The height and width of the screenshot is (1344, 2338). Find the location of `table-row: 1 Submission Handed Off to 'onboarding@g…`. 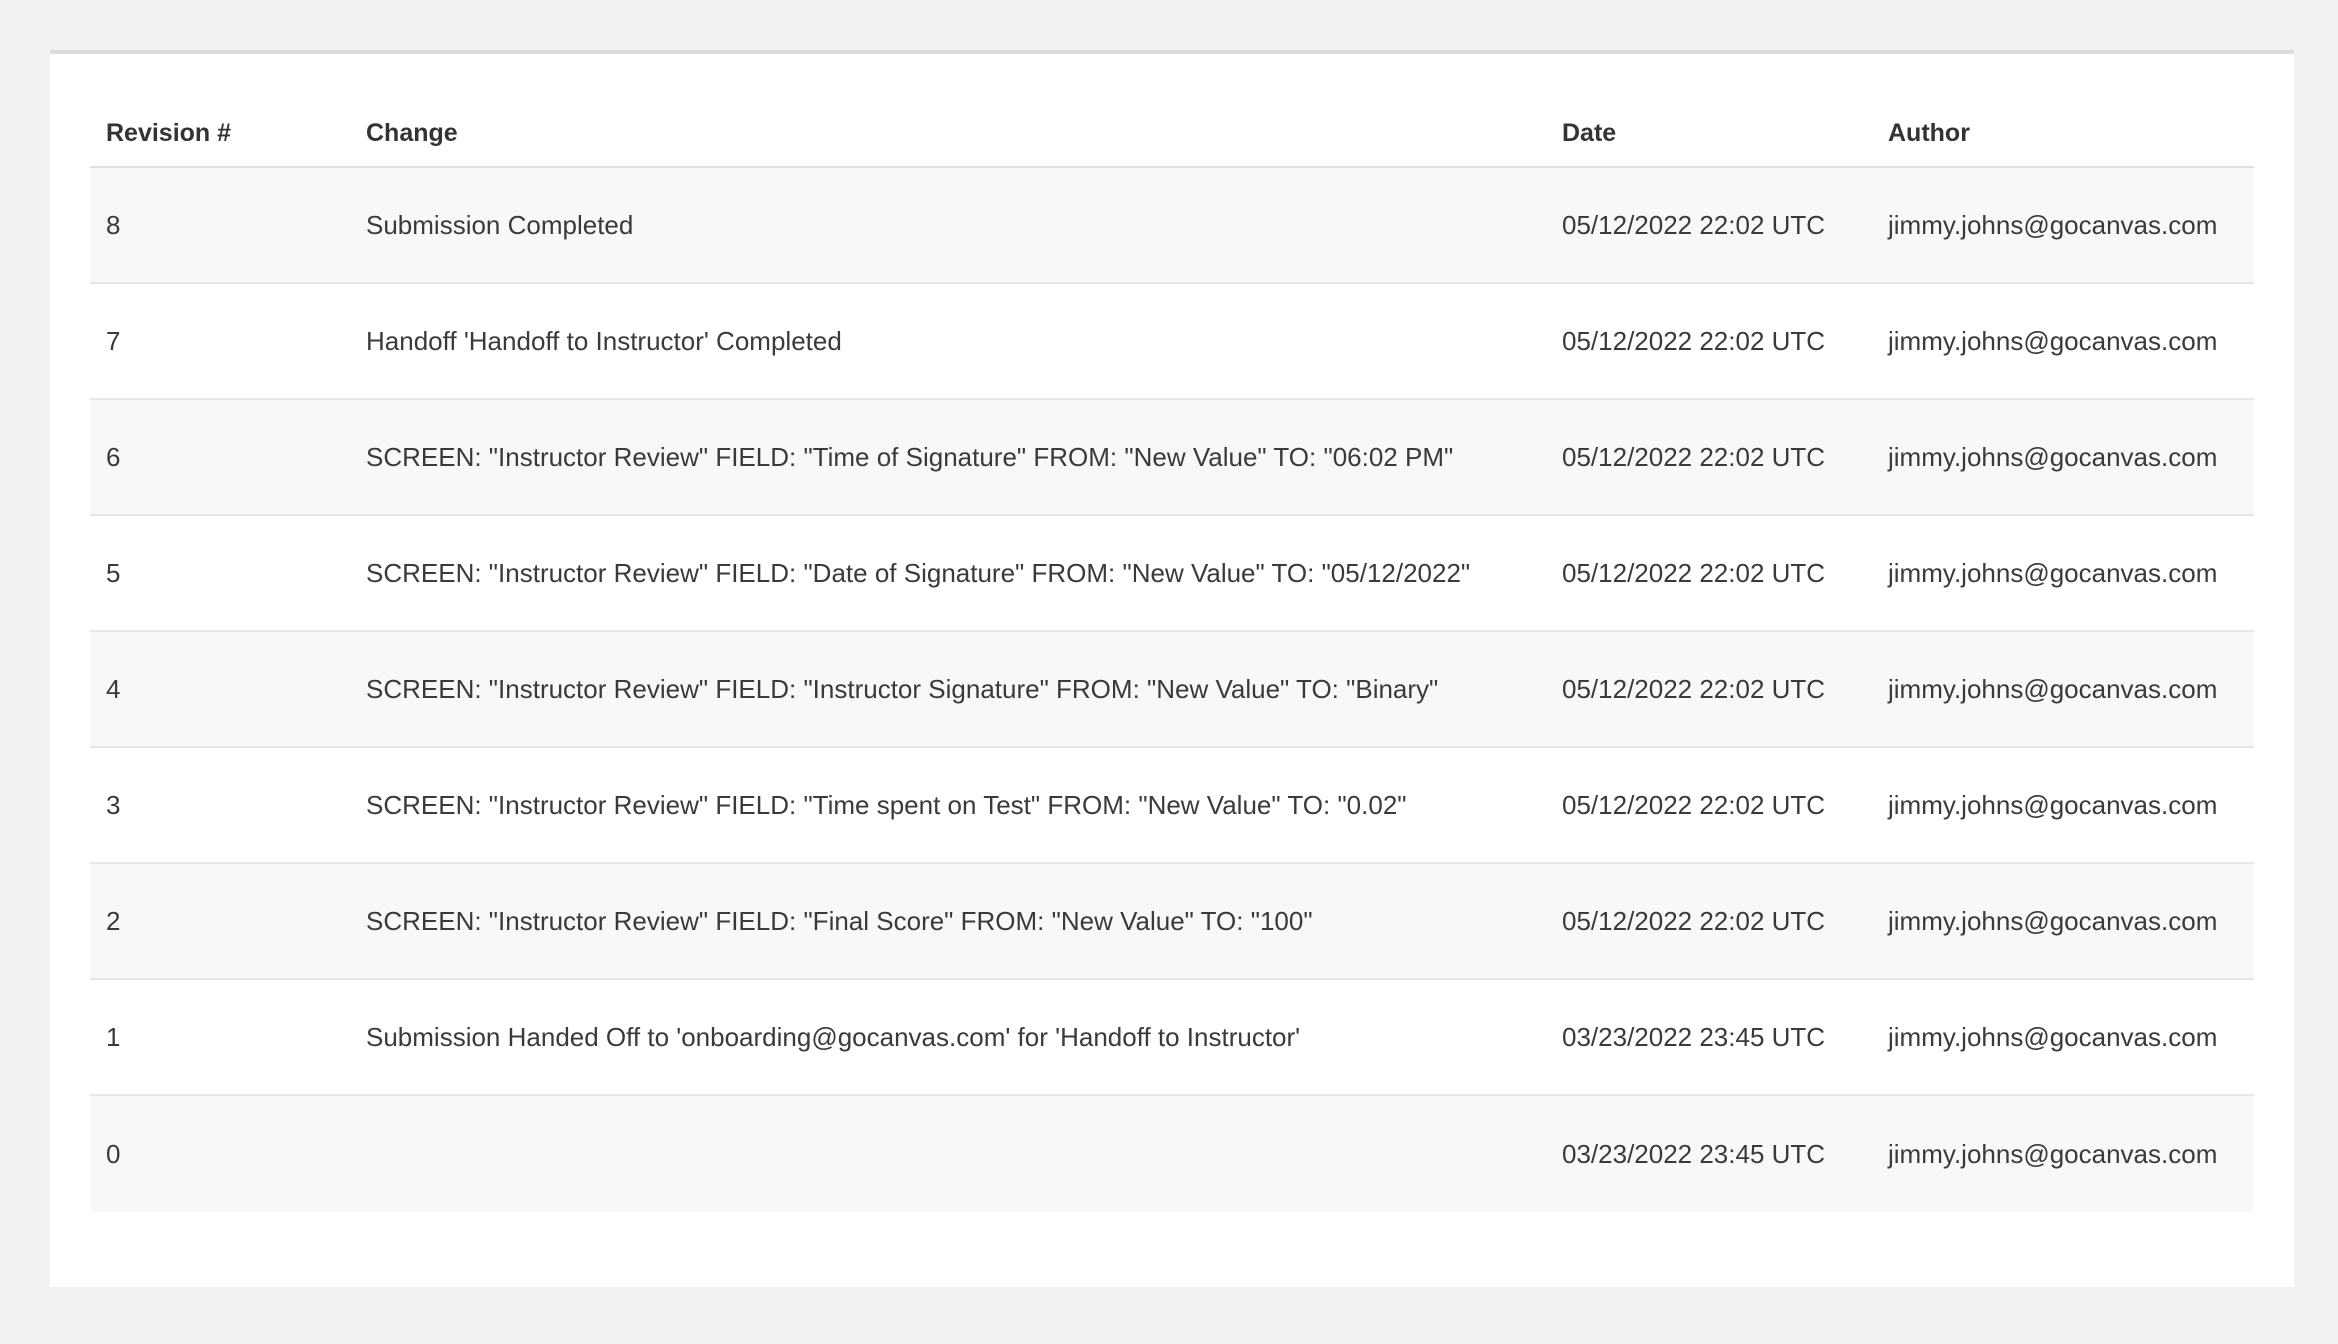

table-row: 1 Submission Handed Off to 'onboarding@g… is located at coordinates (1172, 1038).